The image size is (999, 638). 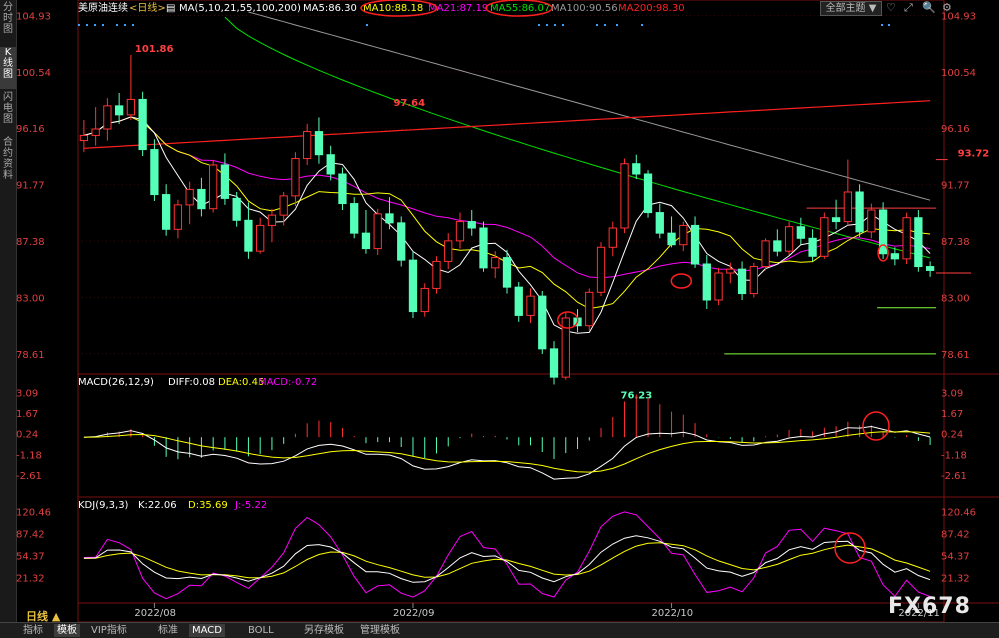 I want to click on kdj-tick-left: 21.32, so click(x=30, y=579).